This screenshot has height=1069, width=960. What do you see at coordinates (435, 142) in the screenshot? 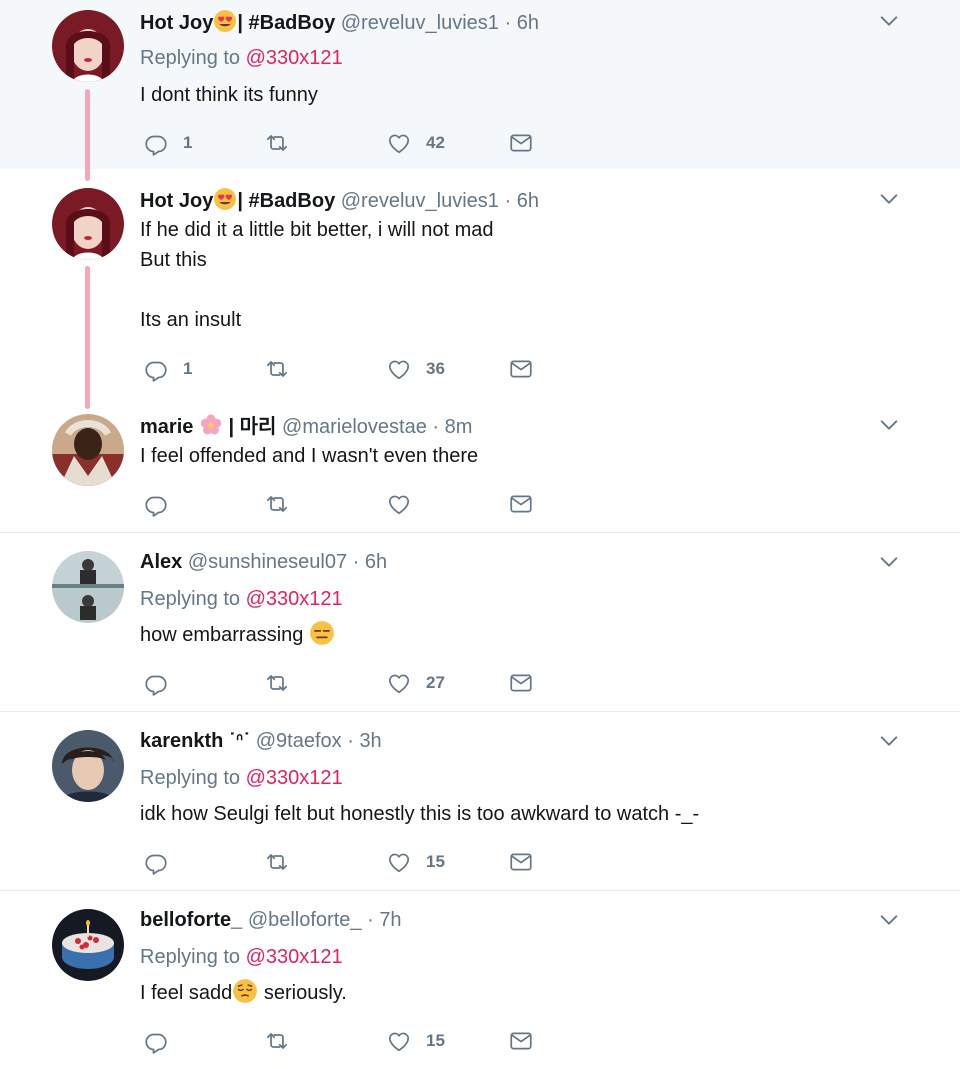
I see `like-count: 42` at bounding box center [435, 142].